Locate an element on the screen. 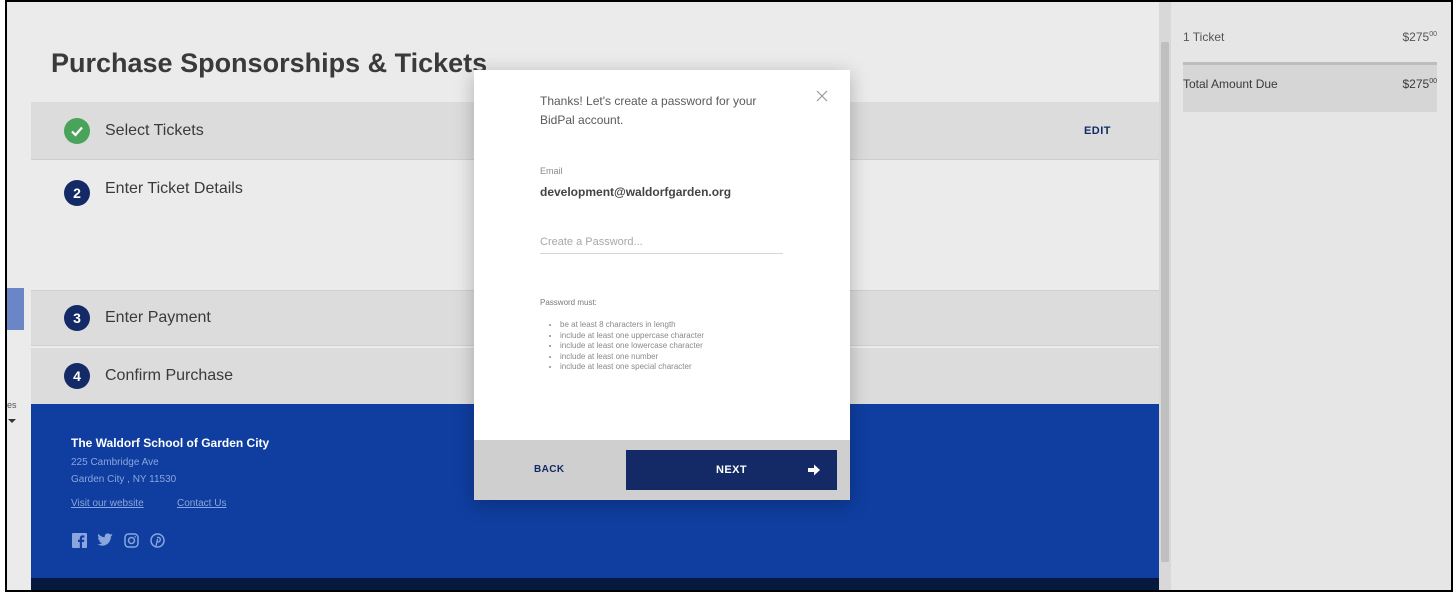 The image size is (1455, 592). step-number-badge: 2 is located at coordinates (77, 193).